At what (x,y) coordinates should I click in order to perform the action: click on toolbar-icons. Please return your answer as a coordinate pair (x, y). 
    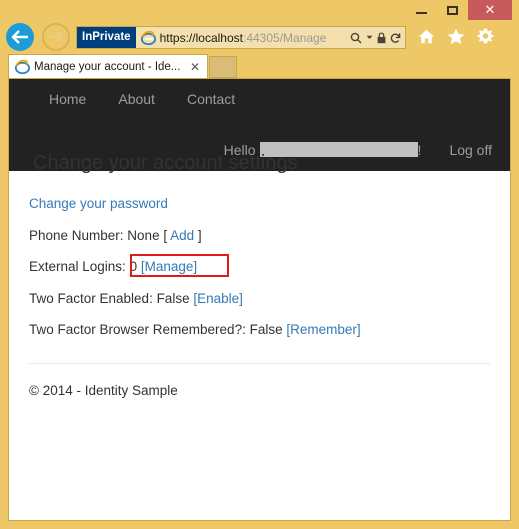
    Looking at the image, I should click on (456, 36).